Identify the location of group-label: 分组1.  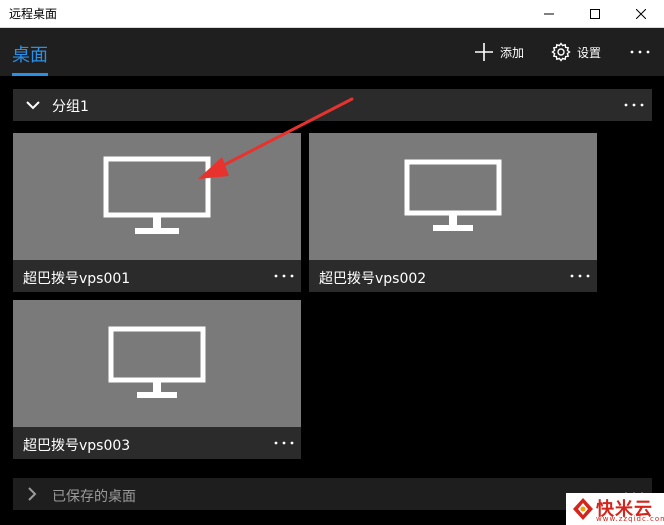
(70, 107).